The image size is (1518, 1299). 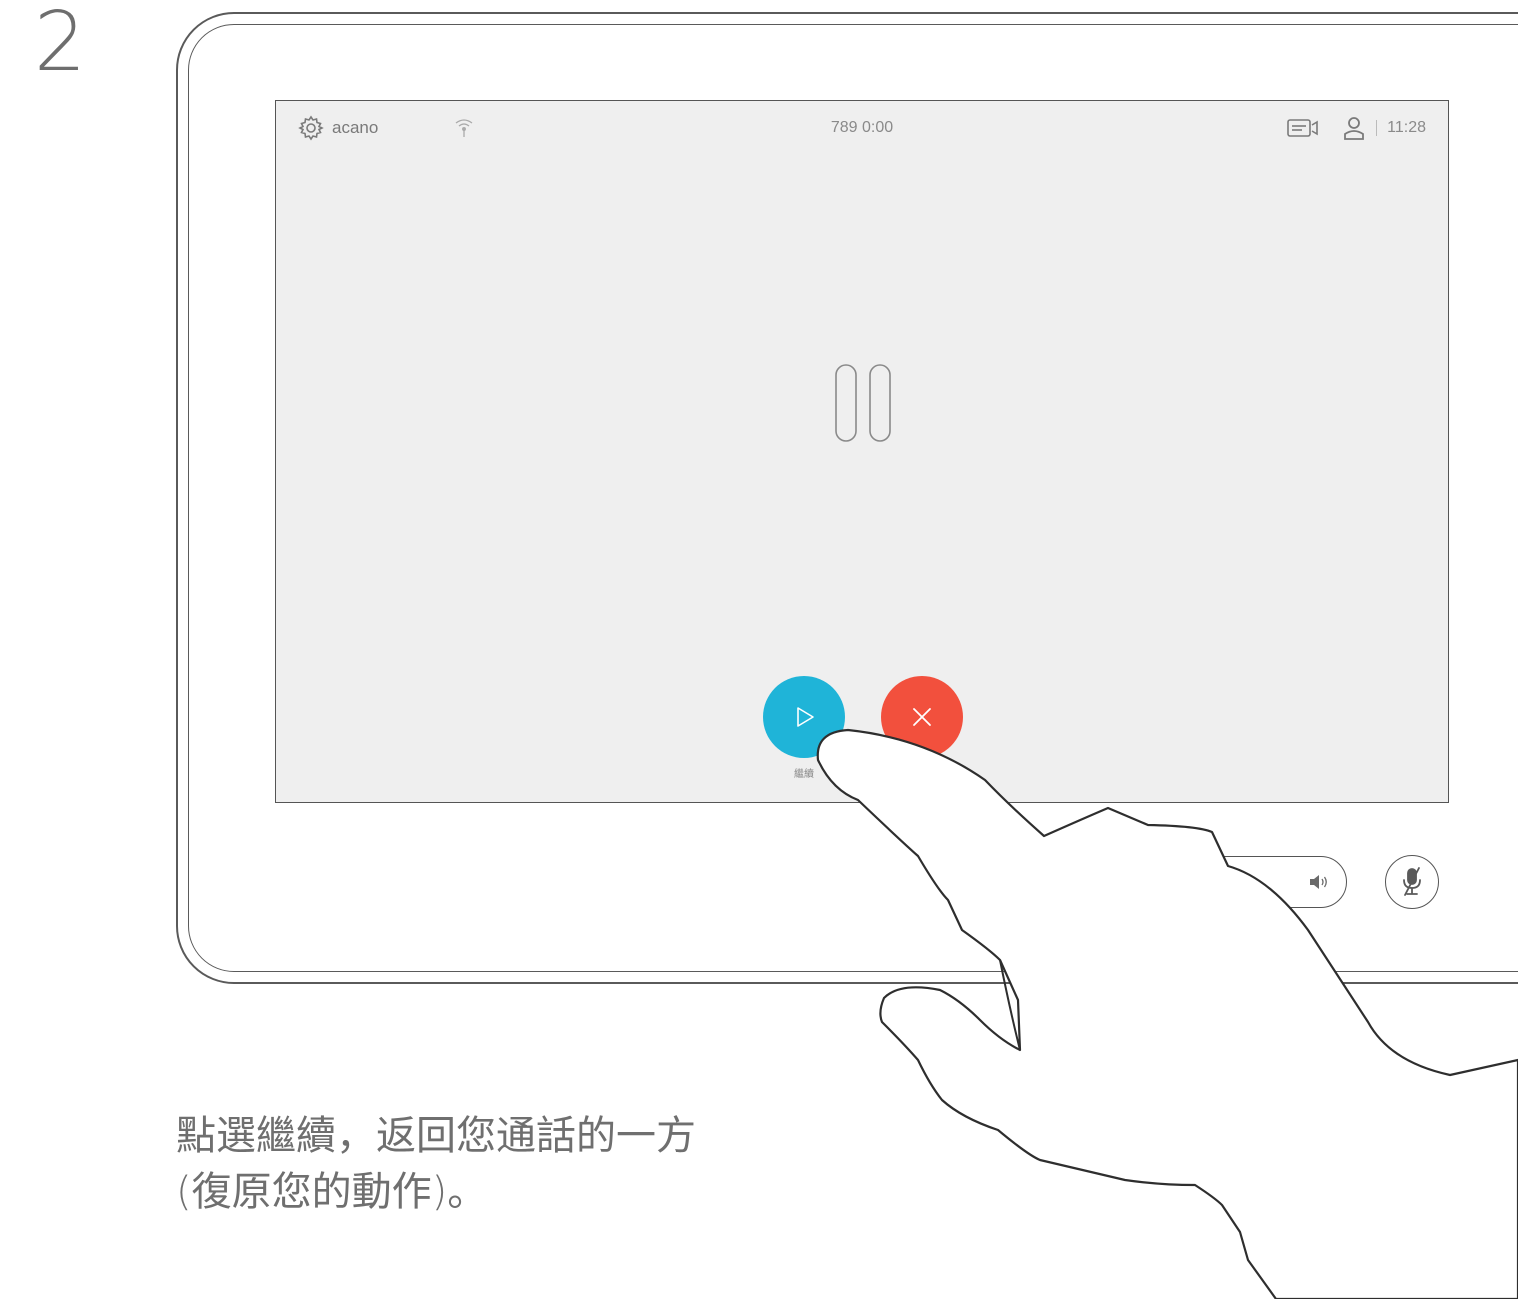 I want to click on status-divider, so click(x=1377, y=128).